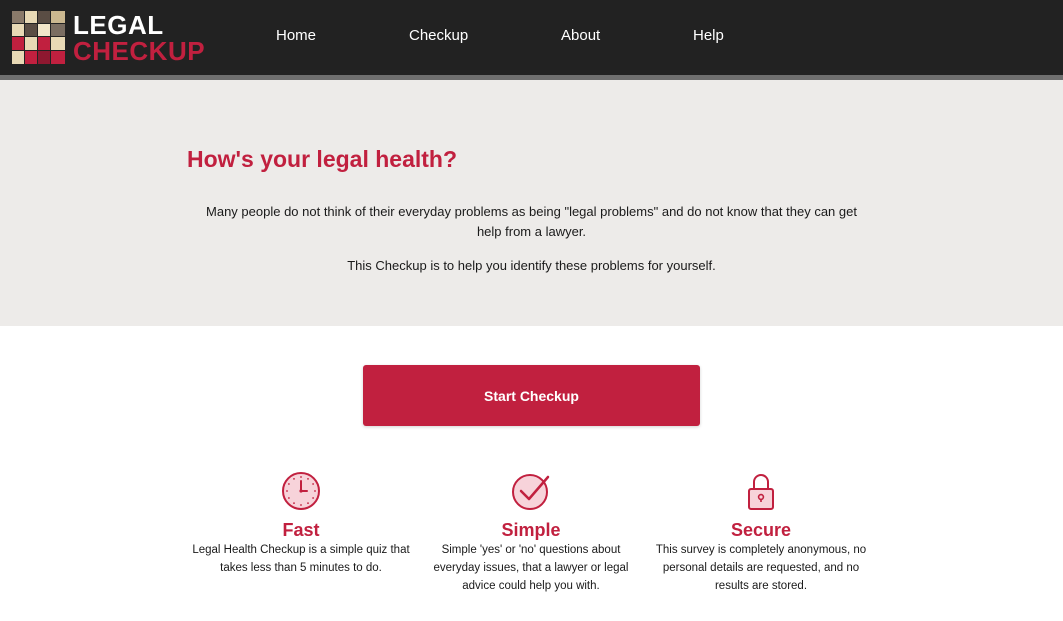 The image size is (1063, 621). What do you see at coordinates (531, 395) in the screenshot?
I see `start-checkup-button: Start Checkup` at bounding box center [531, 395].